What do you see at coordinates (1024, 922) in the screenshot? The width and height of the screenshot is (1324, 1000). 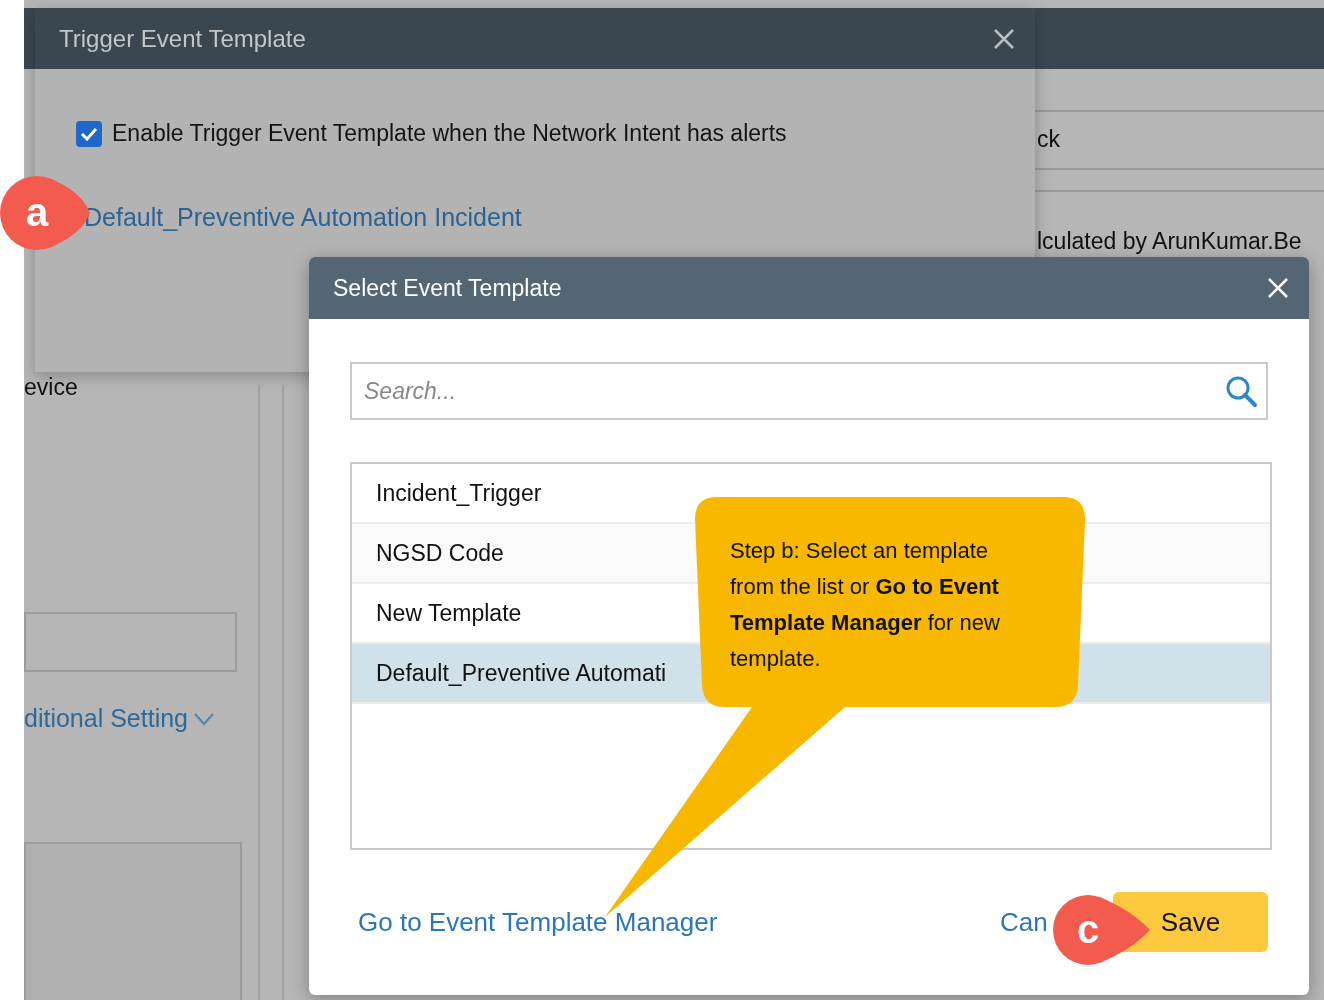 I see `cancel-button: Can` at bounding box center [1024, 922].